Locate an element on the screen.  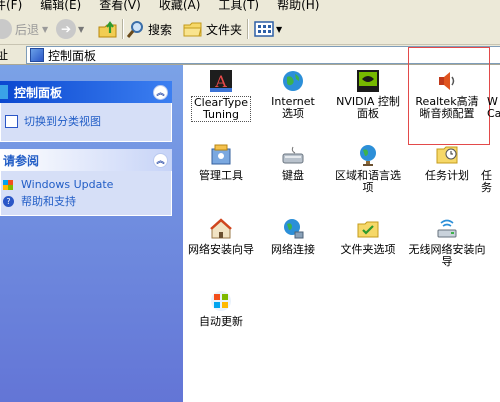
windows-update-icon is located at coordinates (221, 301).